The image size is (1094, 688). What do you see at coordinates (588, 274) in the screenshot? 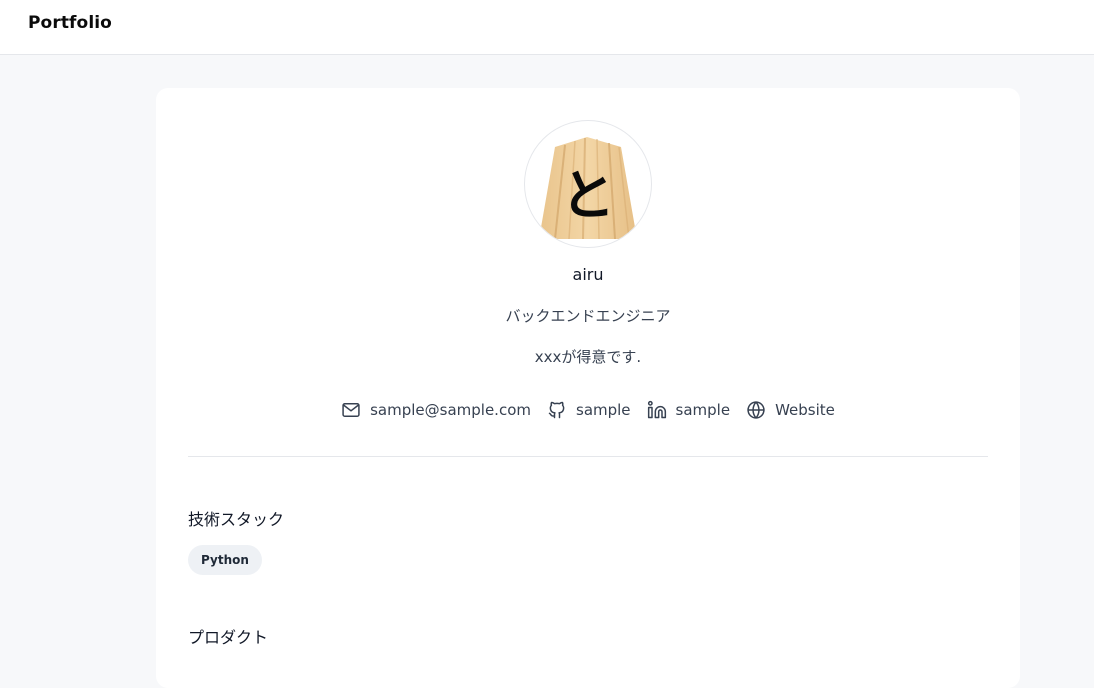
I see `profile-name: airu` at bounding box center [588, 274].